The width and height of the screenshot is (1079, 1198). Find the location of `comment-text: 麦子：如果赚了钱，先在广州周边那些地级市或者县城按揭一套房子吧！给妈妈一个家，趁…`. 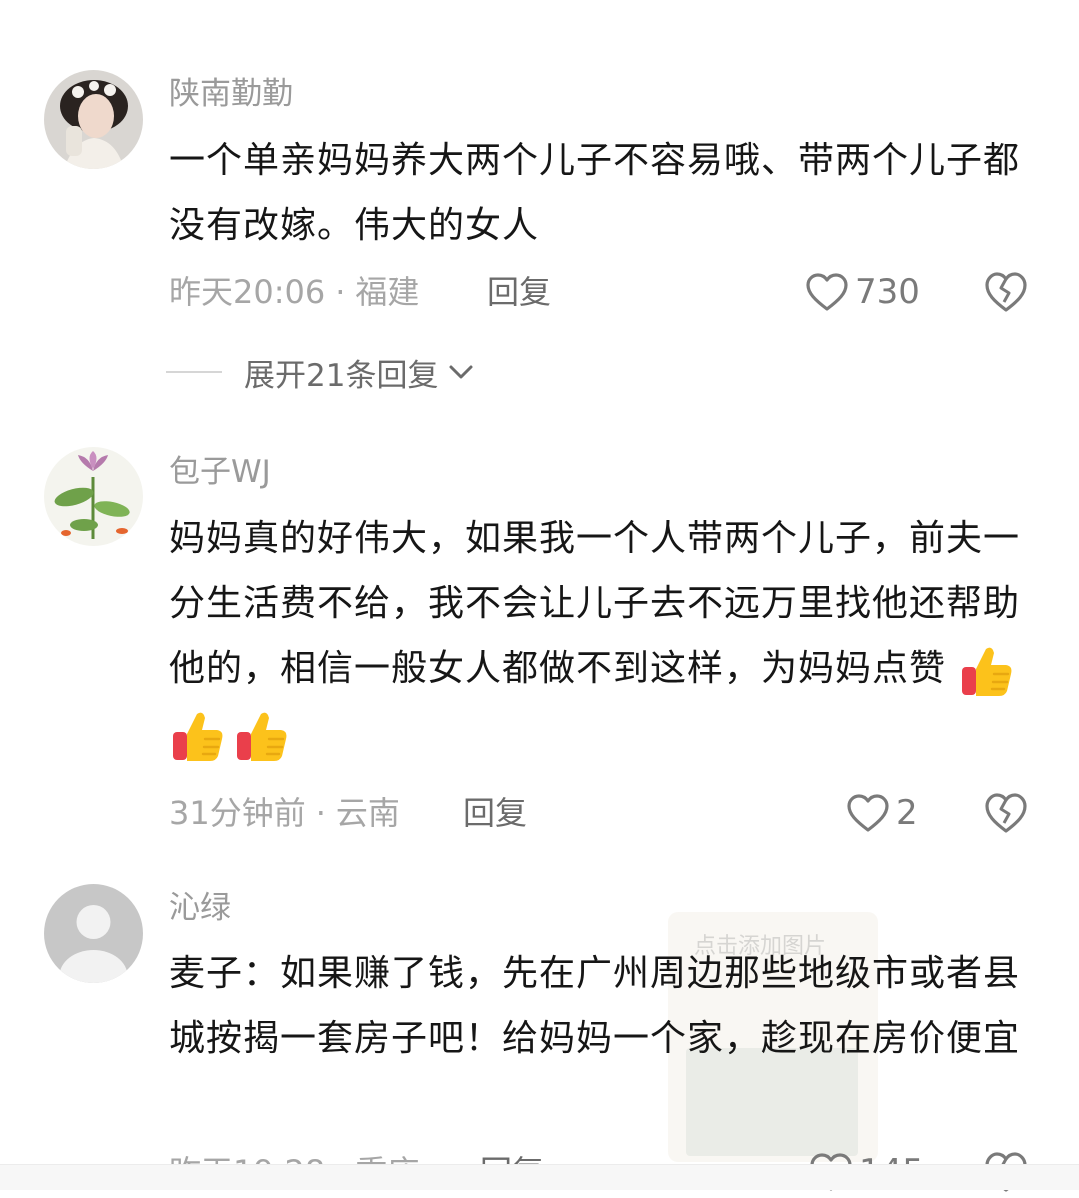

comment-text: 麦子：如果赚了钱，先在广州周边那些地级市或者县城按揭一套房子吧！给妈妈一个家，趁… is located at coordinates (595, 1006).